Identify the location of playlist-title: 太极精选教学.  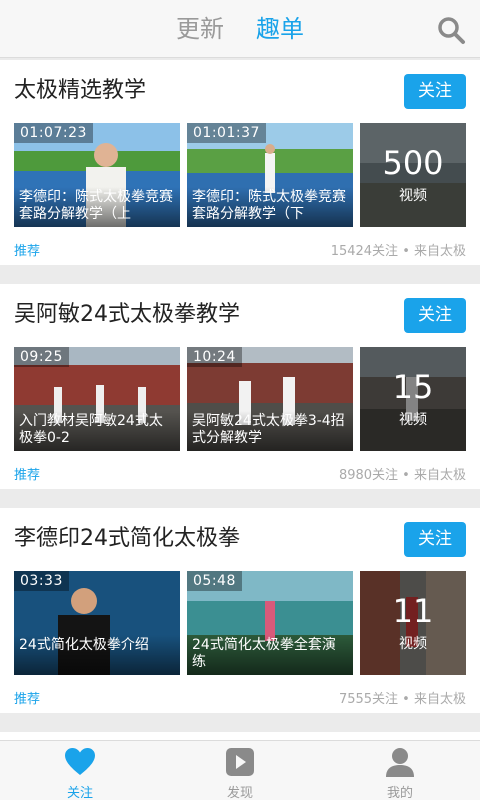
(80, 90).